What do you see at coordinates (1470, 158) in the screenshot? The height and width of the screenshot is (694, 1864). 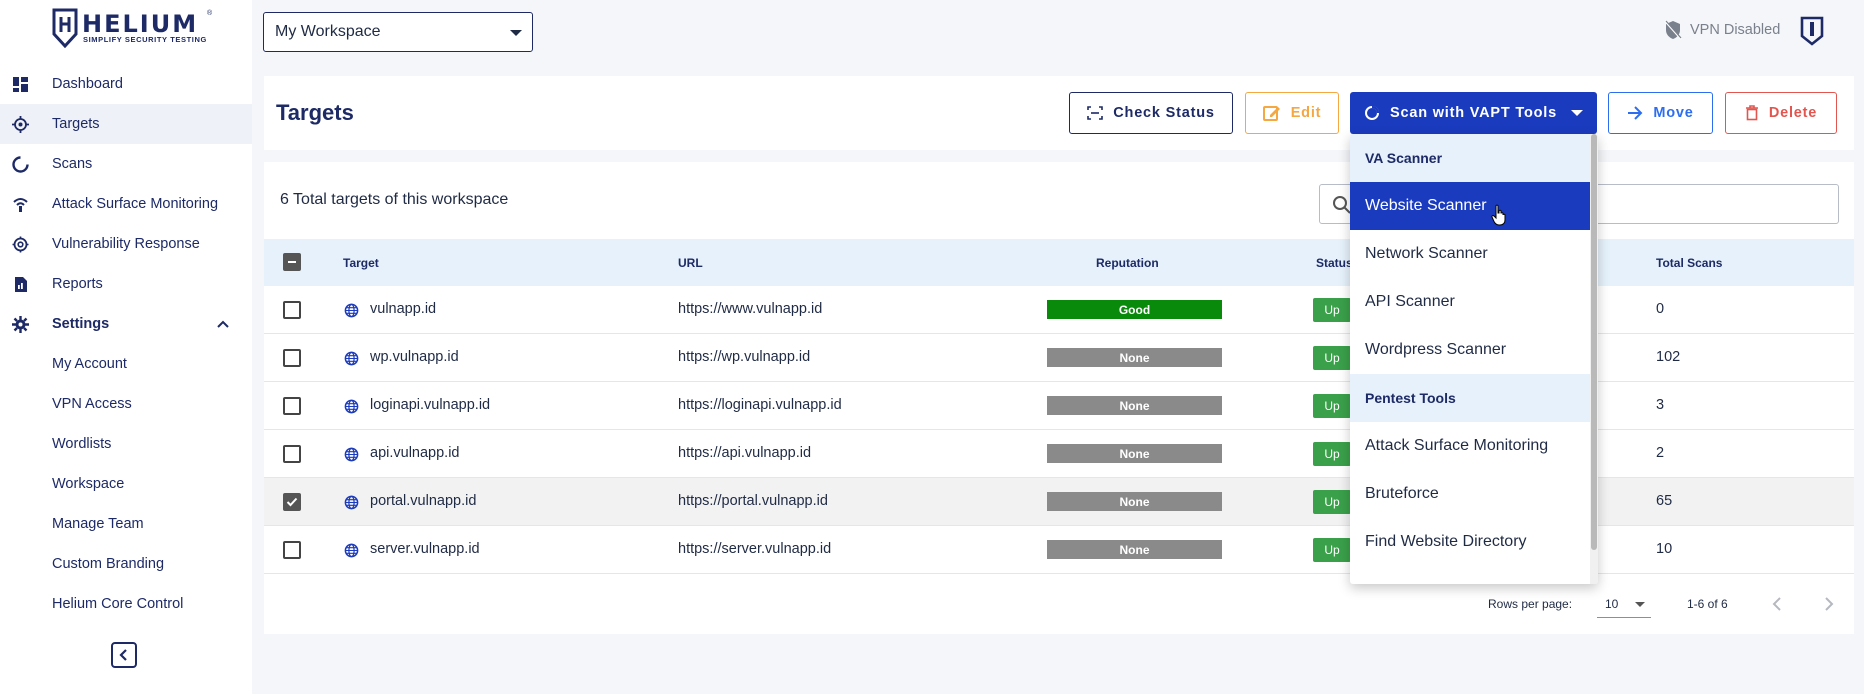 I see `menu-group-header-va-scanner: VA Scanner` at bounding box center [1470, 158].